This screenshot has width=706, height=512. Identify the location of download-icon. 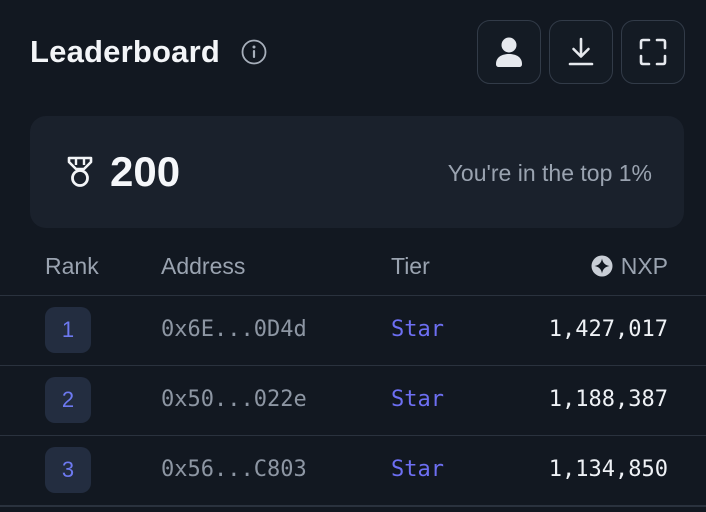
(581, 51).